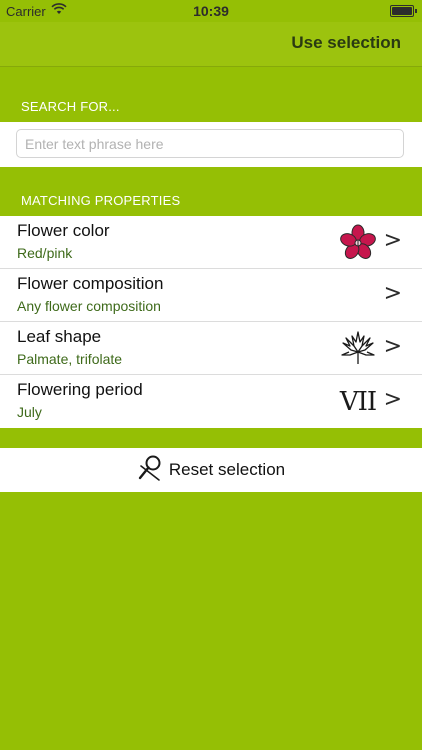 This screenshot has height=750, width=422. Describe the element at coordinates (151, 470) in the screenshot. I see `reset-magnifier-icon` at that location.